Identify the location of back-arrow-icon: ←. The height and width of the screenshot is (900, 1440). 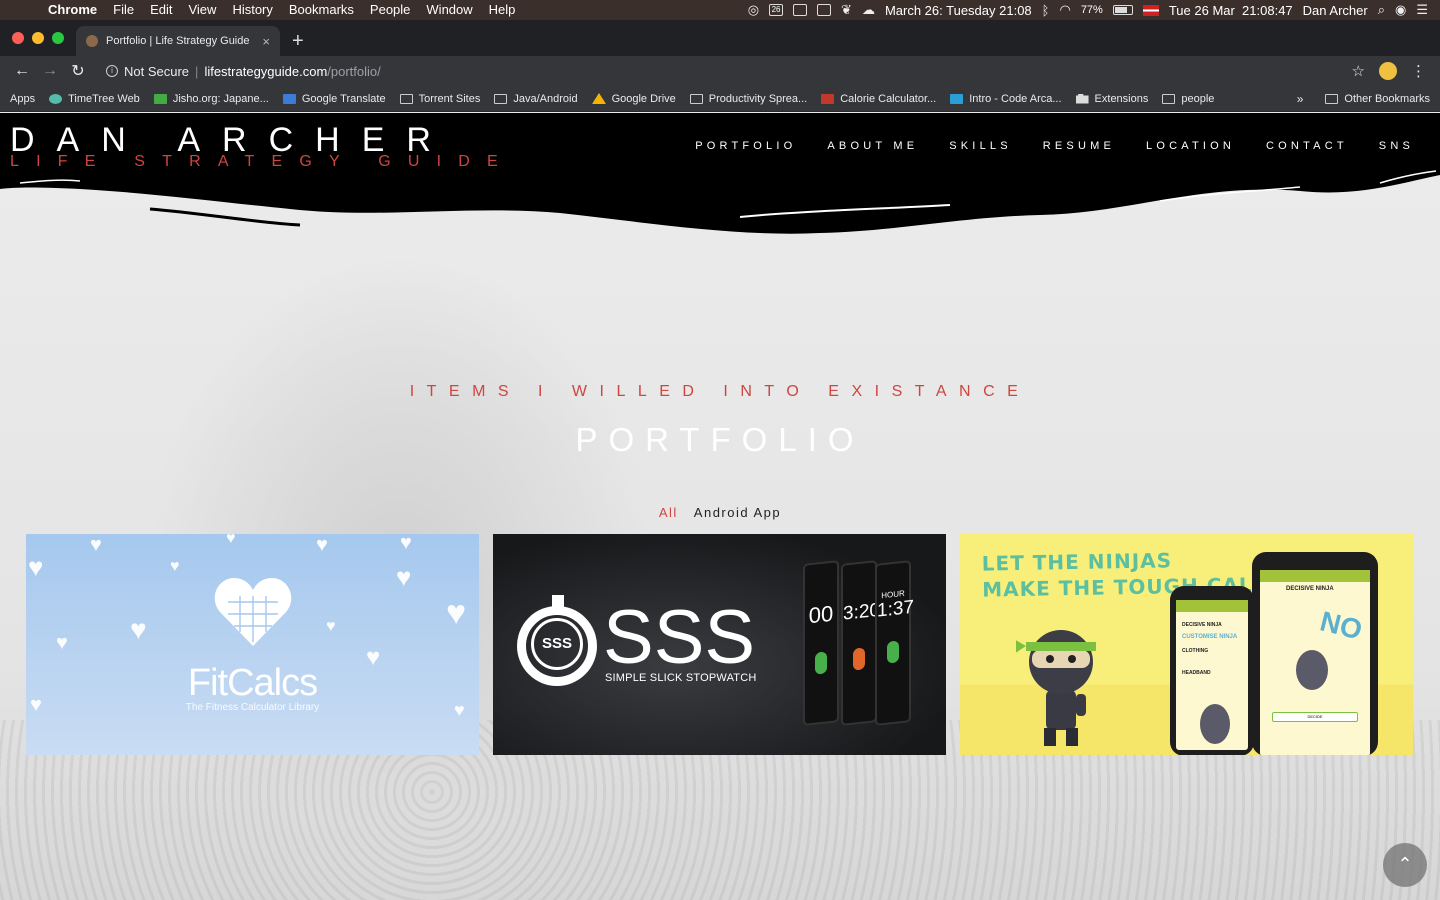
(22, 71).